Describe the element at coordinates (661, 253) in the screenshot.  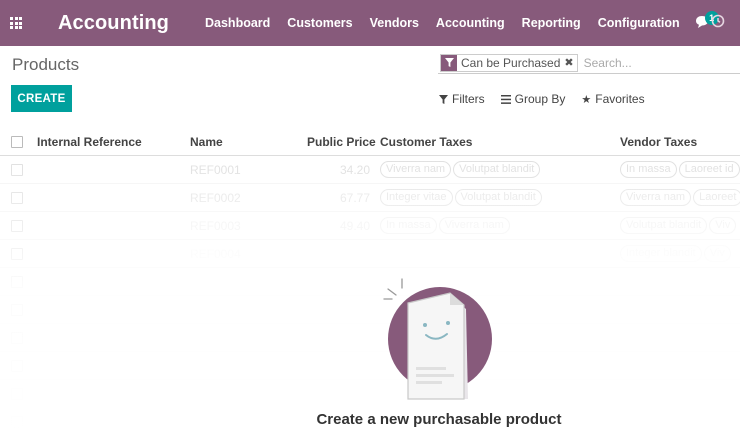
I see `tax-tag: Integer blandit` at that location.